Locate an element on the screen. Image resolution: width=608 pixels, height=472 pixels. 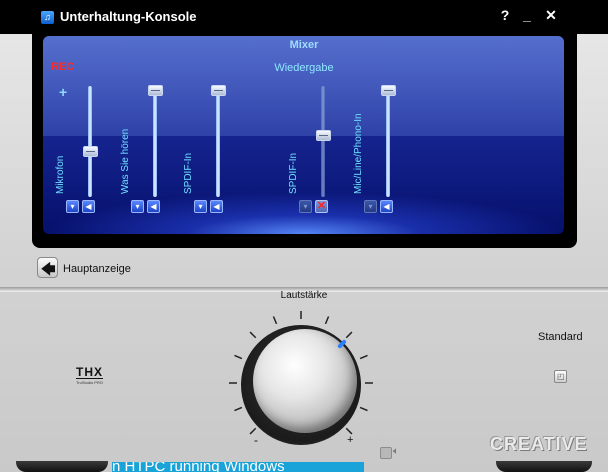
standard-button: ◰ is located at coordinates (560, 376).